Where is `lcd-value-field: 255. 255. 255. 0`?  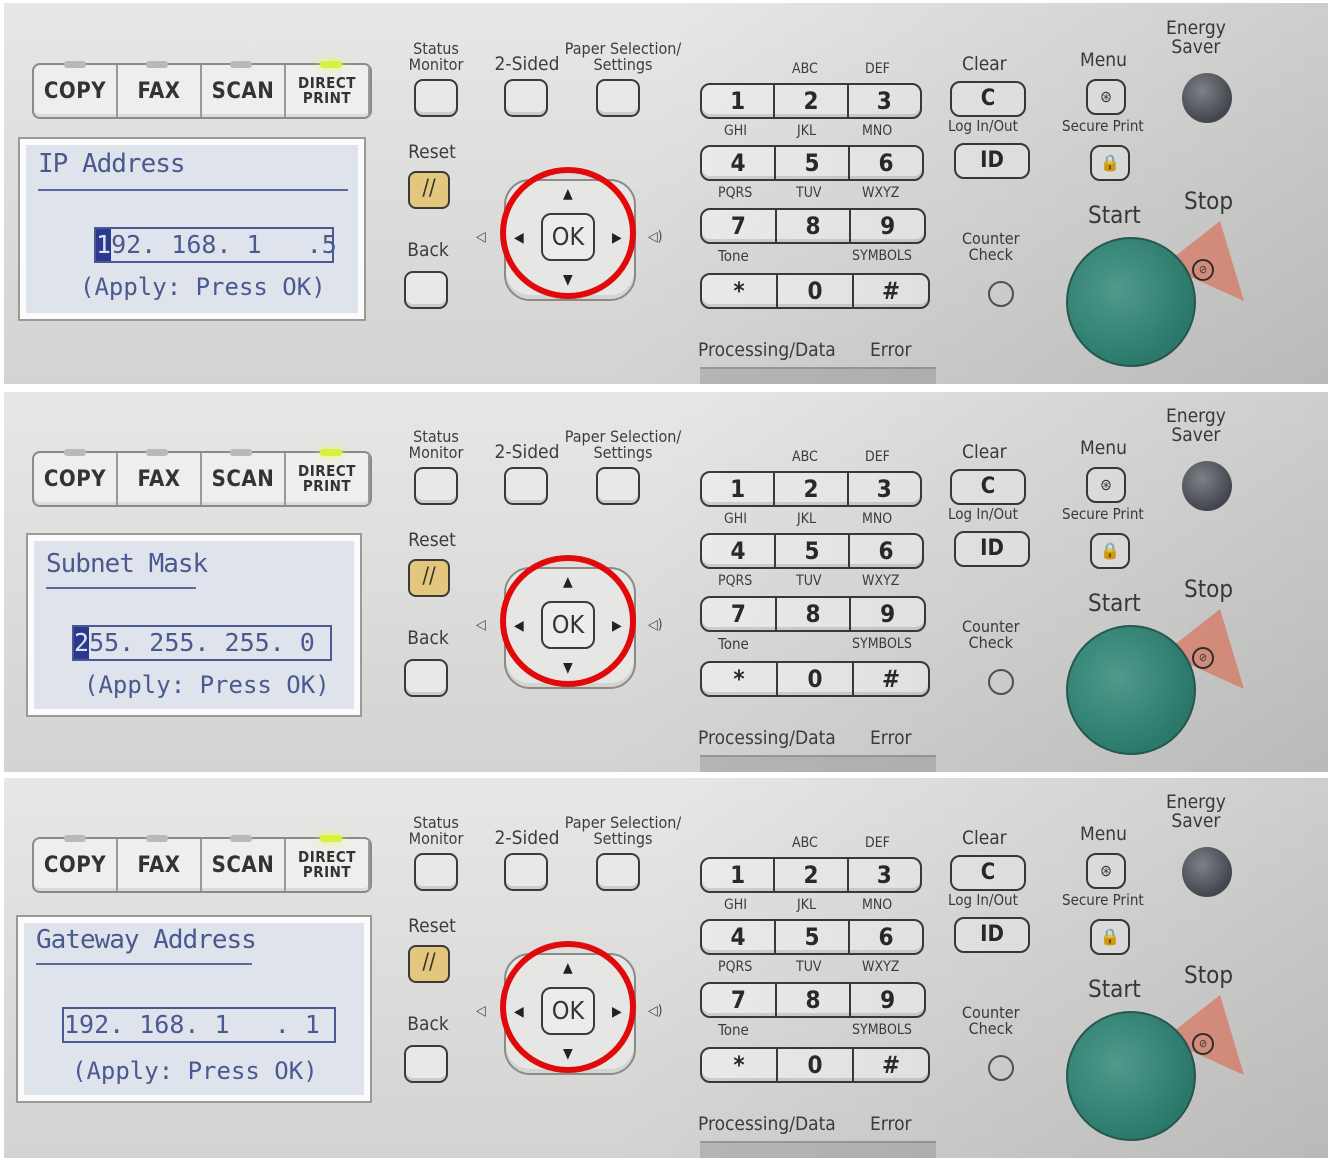 lcd-value-field: 255. 255. 255. 0 is located at coordinates (202, 643).